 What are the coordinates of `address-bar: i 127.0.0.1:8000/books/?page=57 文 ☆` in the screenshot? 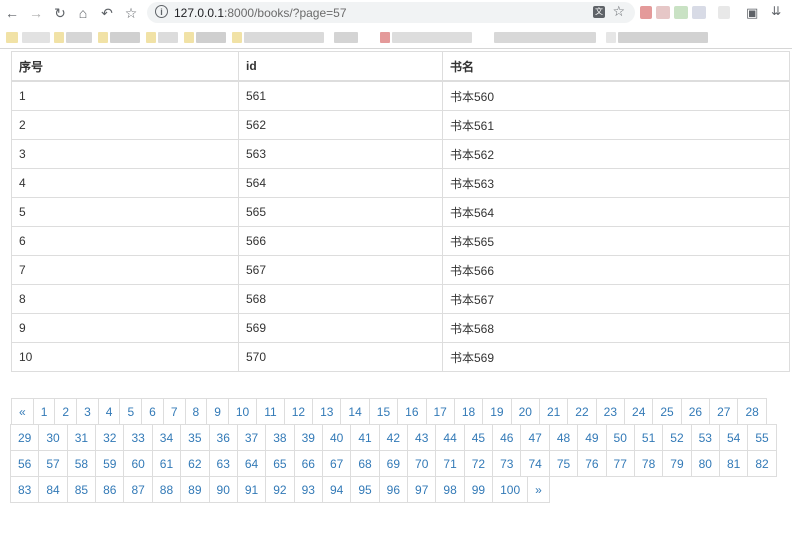 It's located at (391, 12).